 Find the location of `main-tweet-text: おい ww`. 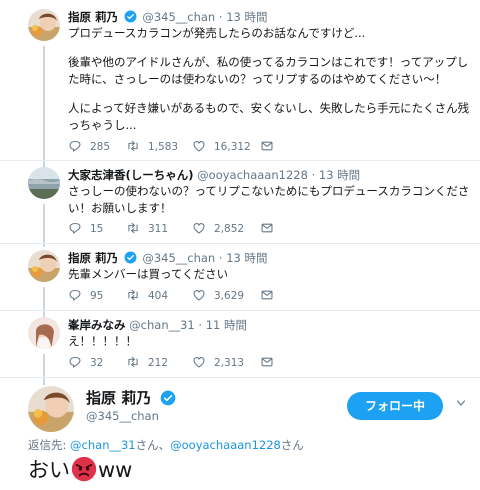

main-tweet-text: おい ww is located at coordinates (80, 470).